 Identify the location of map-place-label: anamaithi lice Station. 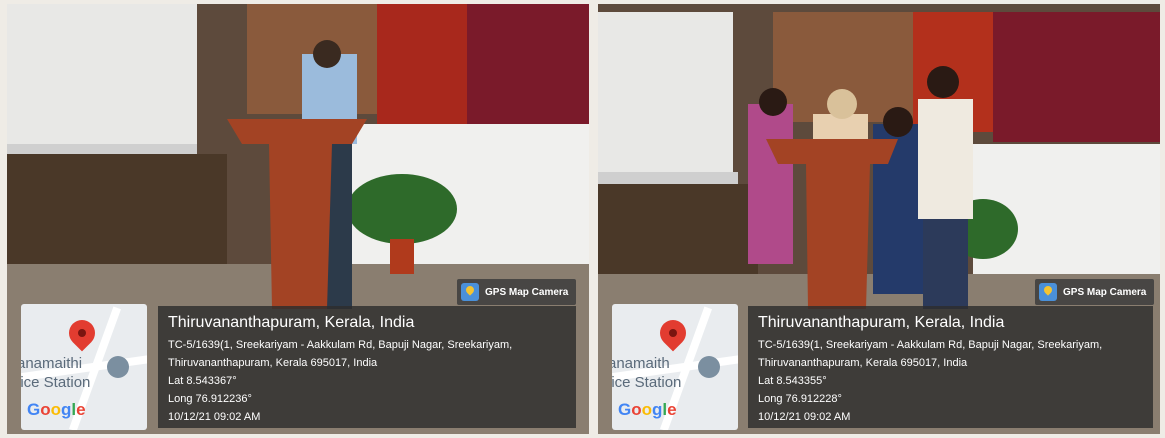
(56, 373).